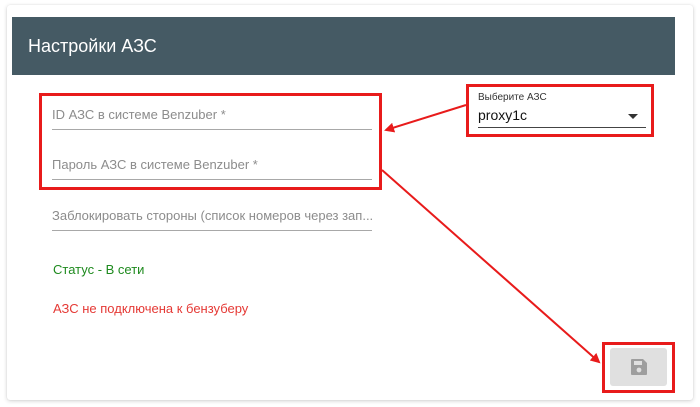 Image resolution: width=700 pixels, height=407 pixels. What do you see at coordinates (99, 269) in the screenshot?
I see `status-online-text: Статус - В сети` at bounding box center [99, 269].